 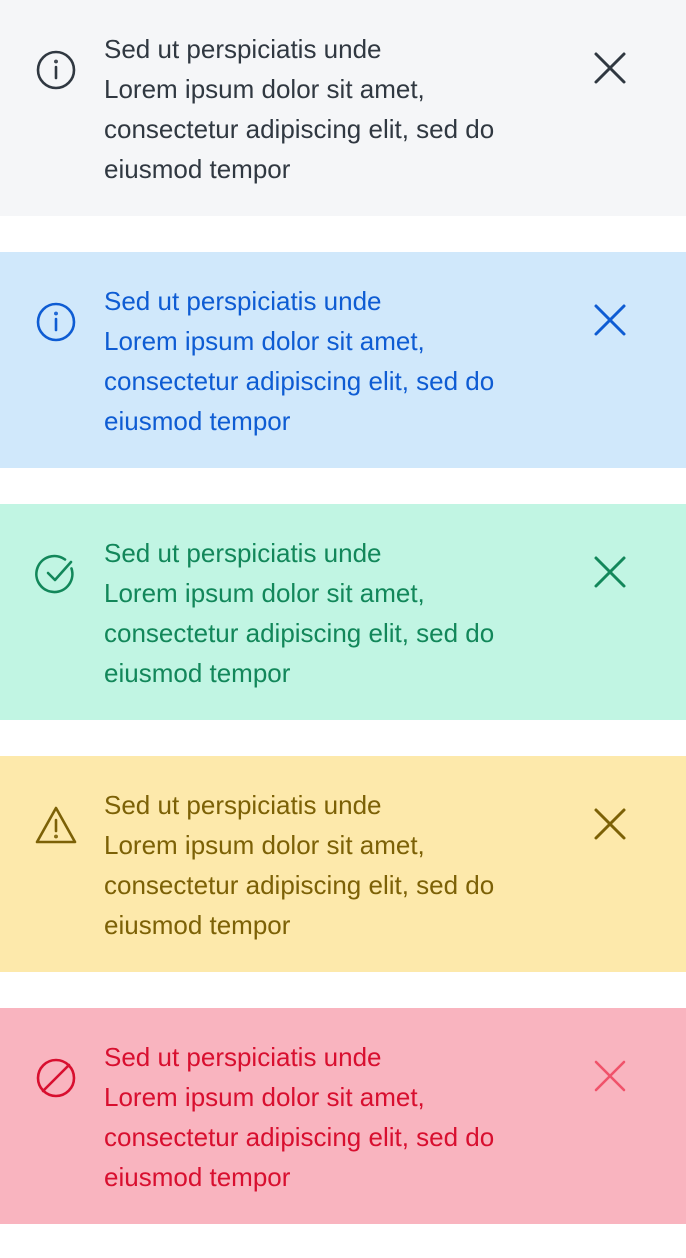 What do you see at coordinates (56, 1078) in the screenshot?
I see `blocked-icon` at bounding box center [56, 1078].